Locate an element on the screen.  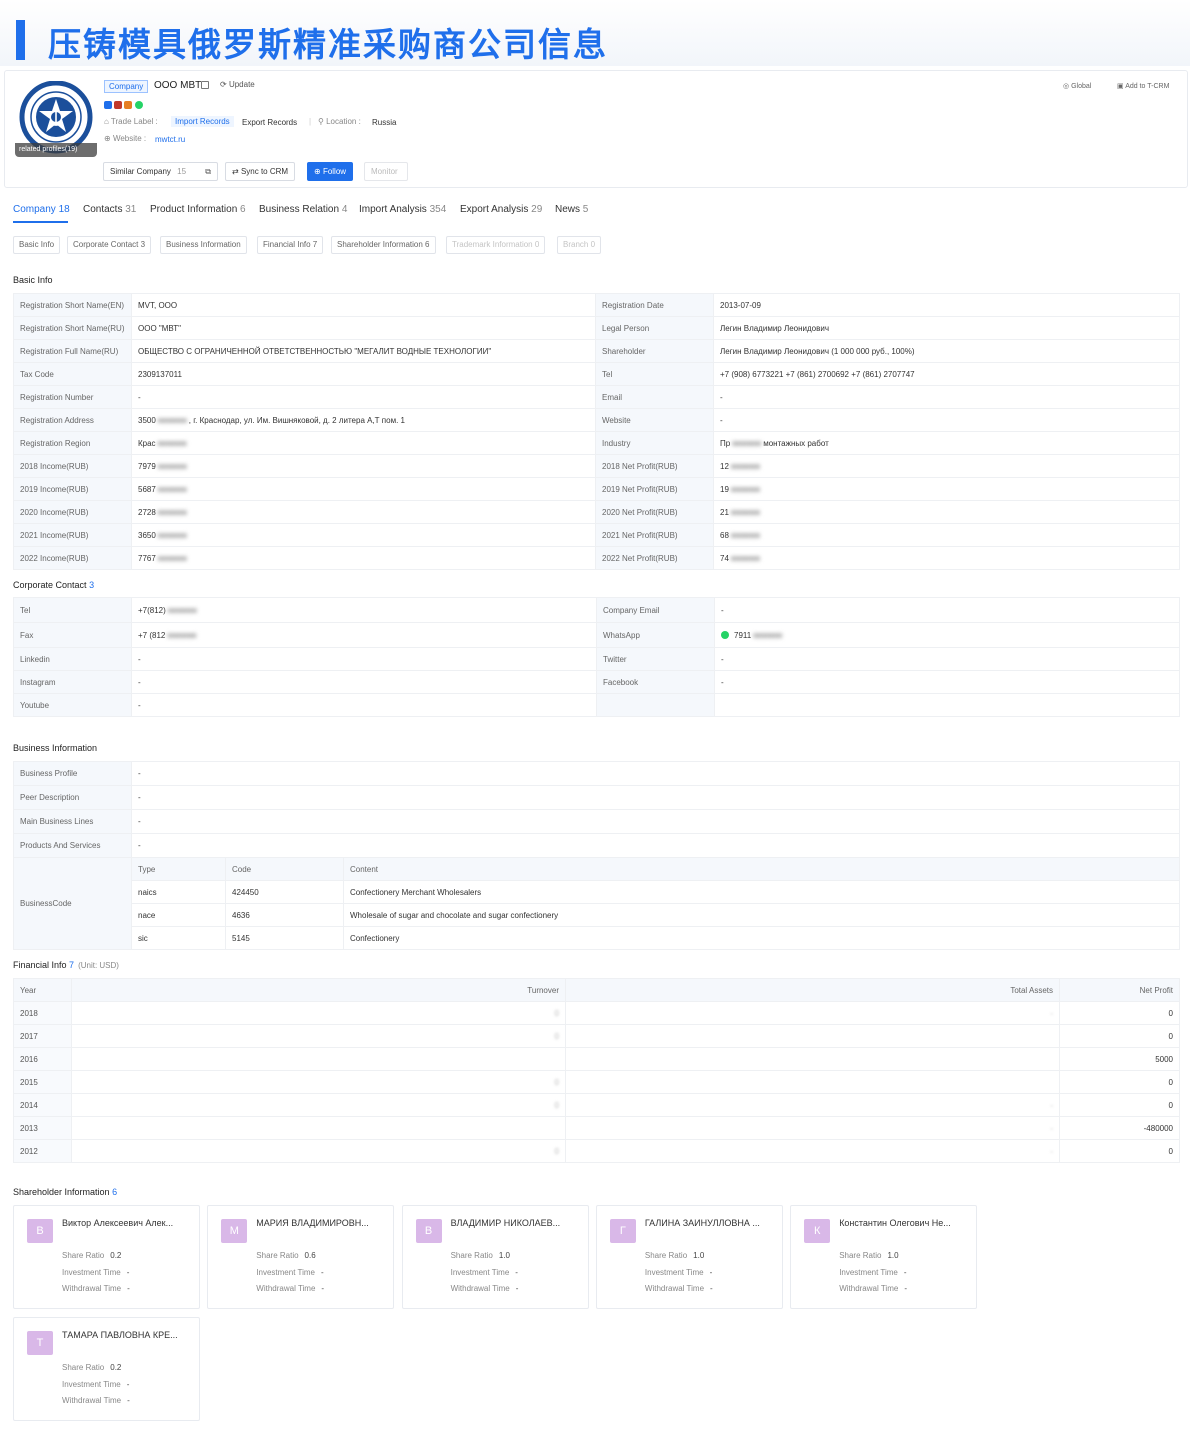
financial-row: 2013 - -480000 is located at coordinates (596, 1128).